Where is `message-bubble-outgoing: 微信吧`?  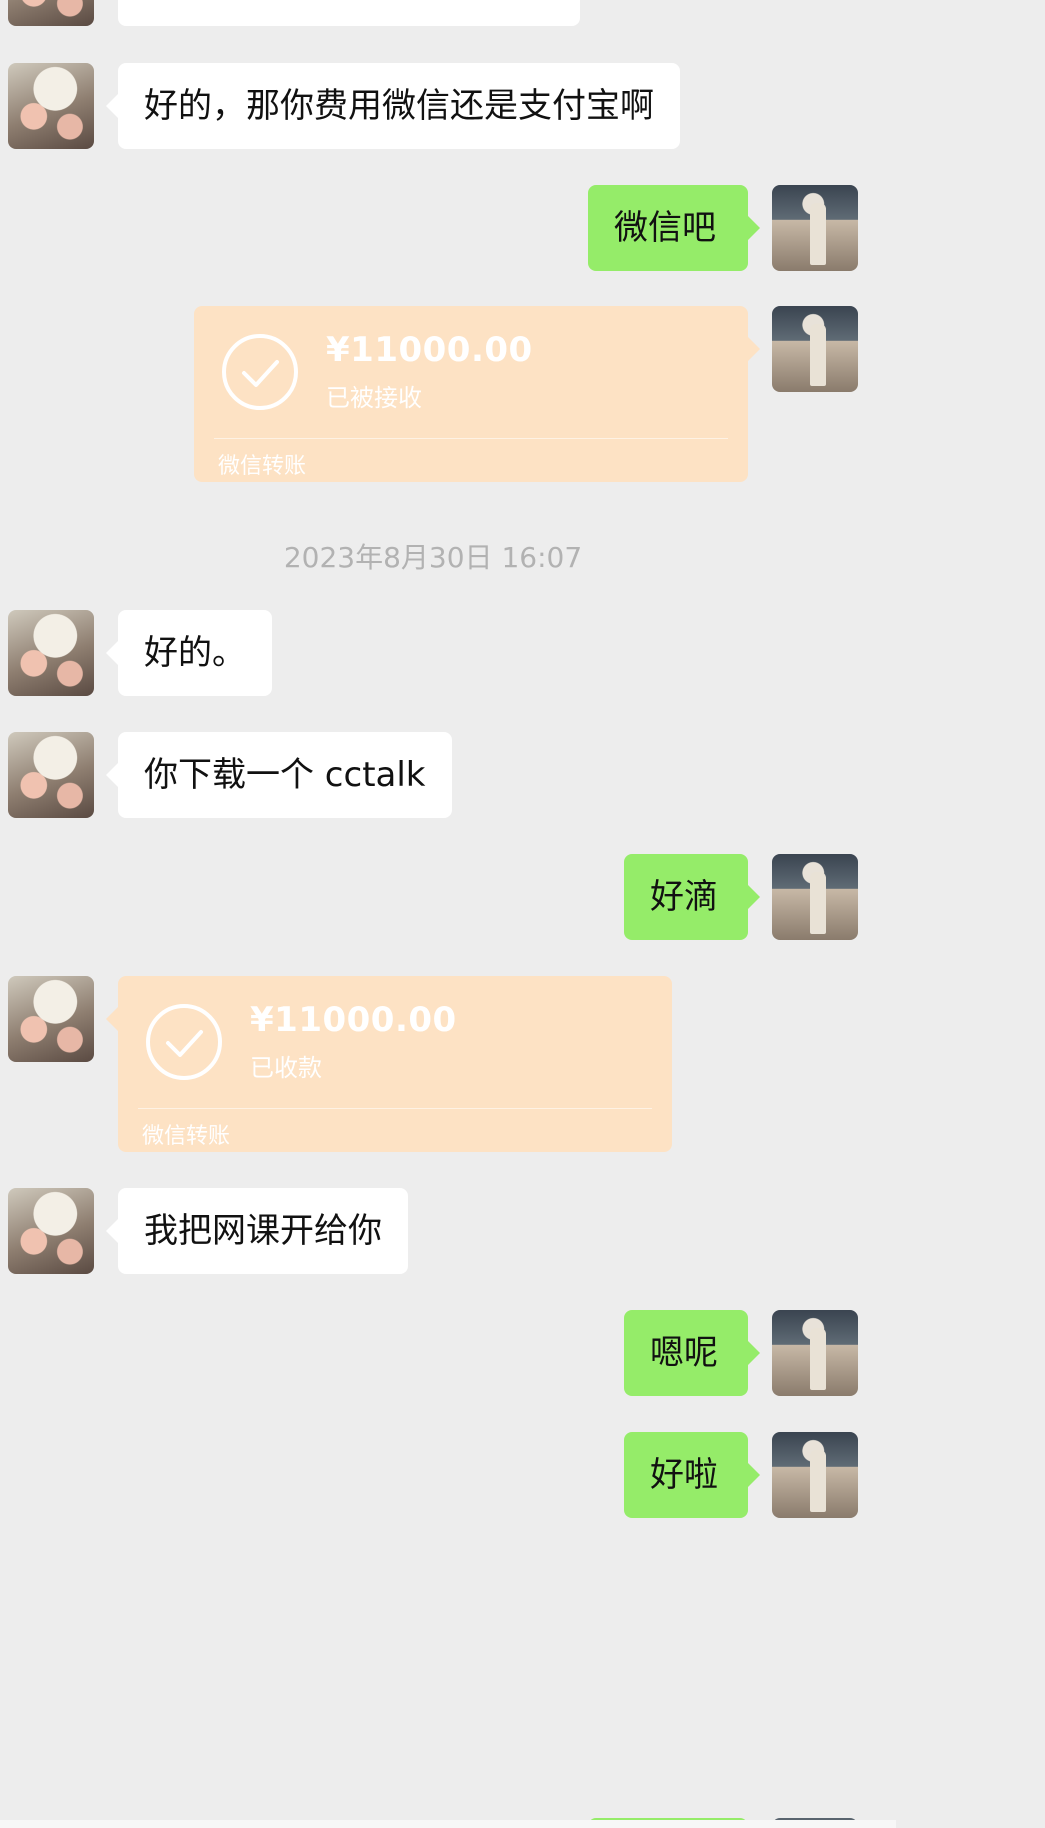 message-bubble-outgoing: 微信吧 is located at coordinates (674, 228).